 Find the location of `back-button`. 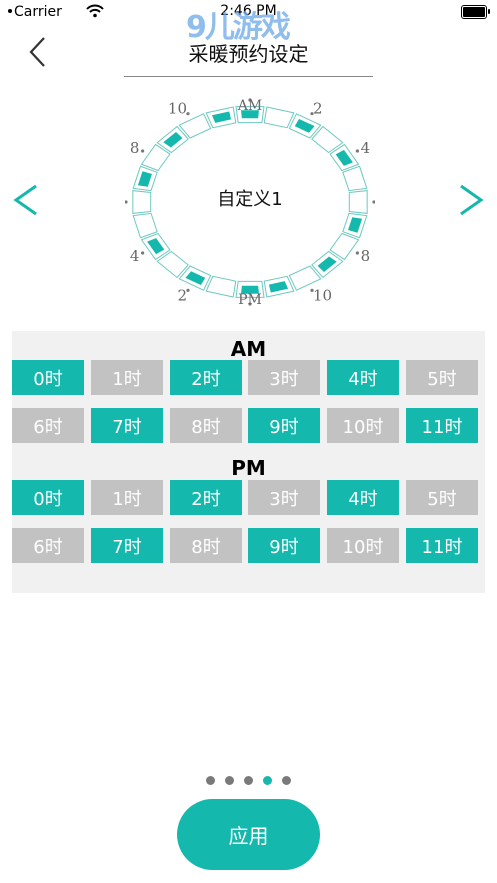

back-button is located at coordinates (39, 52).